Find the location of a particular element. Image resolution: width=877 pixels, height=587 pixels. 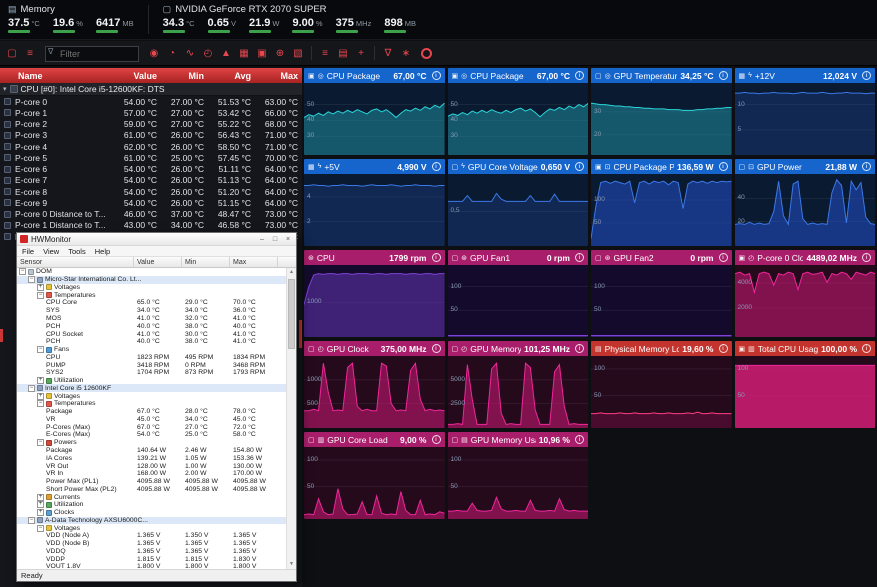

tree-row: Package 67.0 °C 28.0 °C 78.0 °C is located at coordinates (156, 412).